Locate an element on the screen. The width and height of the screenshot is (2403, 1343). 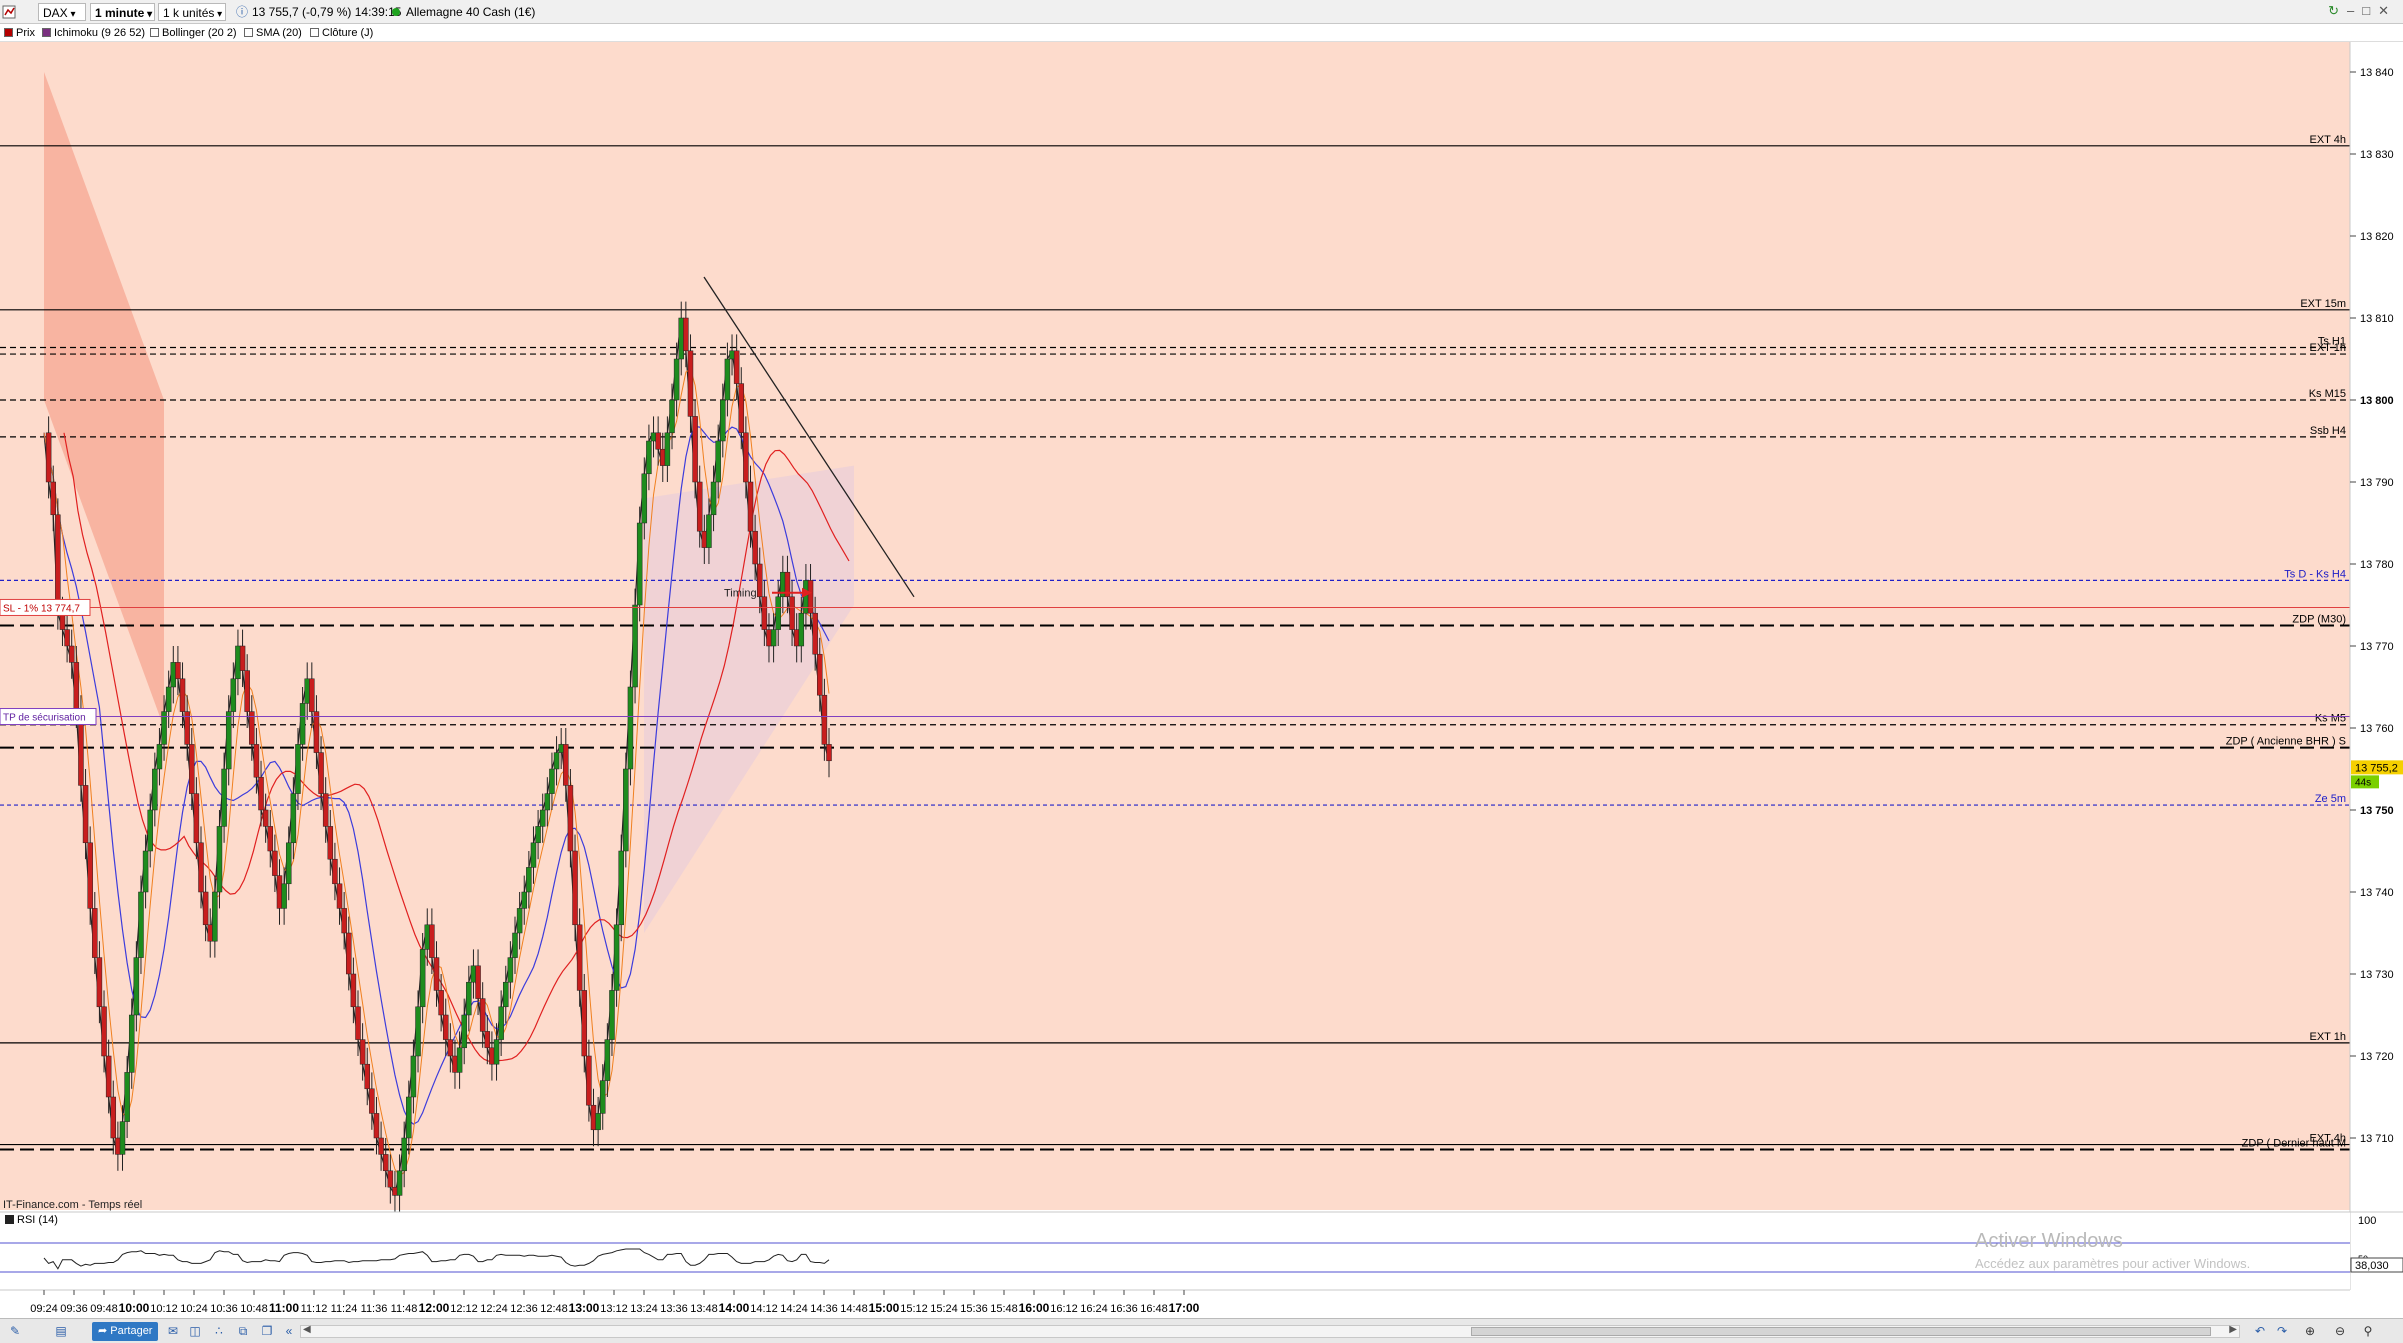
x-tick-label: 14:24 is located at coordinates (794, 1309).